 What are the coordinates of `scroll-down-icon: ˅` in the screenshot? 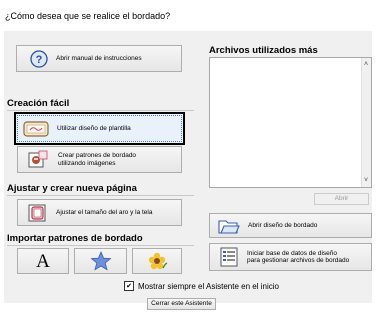 It's located at (366, 180).